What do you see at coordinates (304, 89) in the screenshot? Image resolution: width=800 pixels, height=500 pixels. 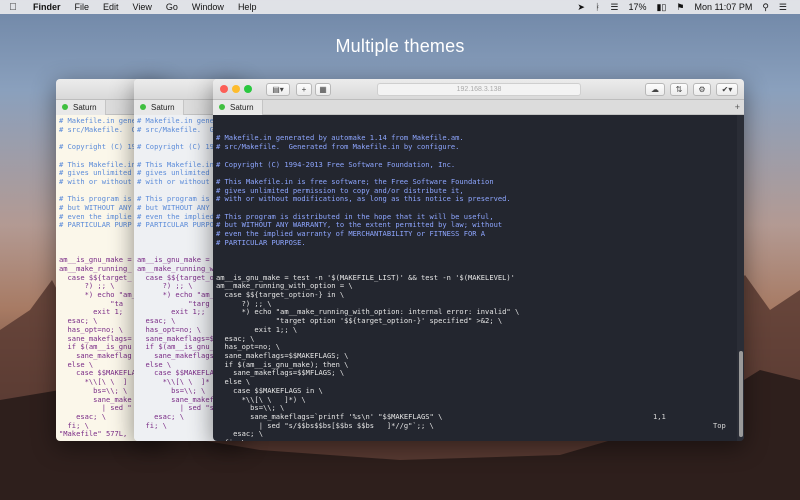 I see `new-tab-plus-icon: +` at bounding box center [304, 89].